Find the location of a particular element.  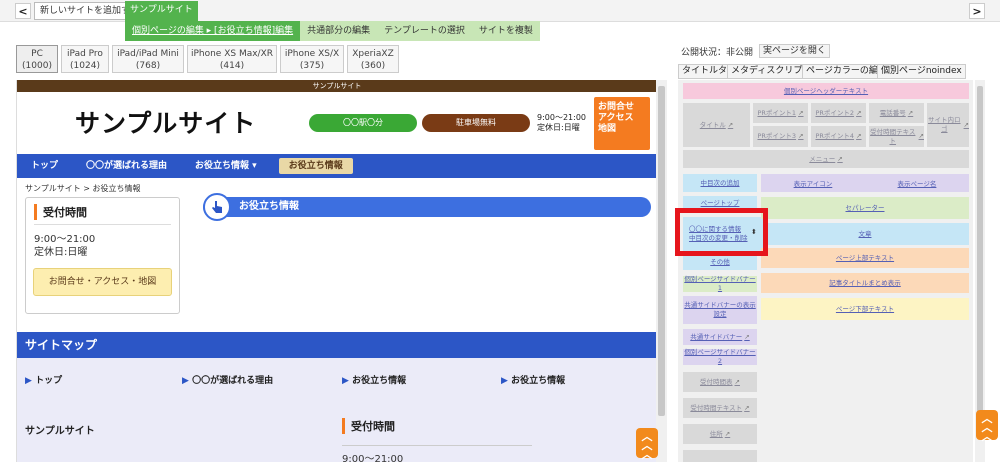

reception-table-block: 受付時間表 ↗ is located at coordinates (720, 382).